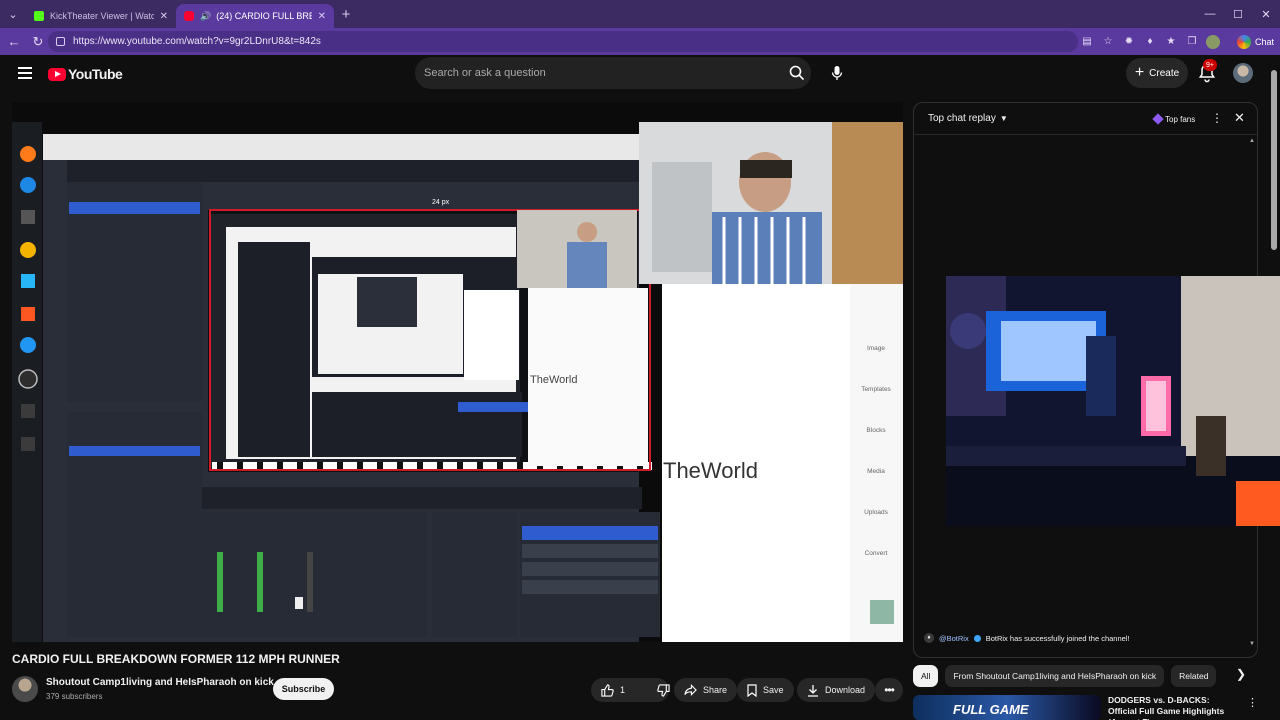 The height and width of the screenshot is (720, 1280). Describe the element at coordinates (205, 16) in the screenshot. I see `speaker-icon: 🔊` at that location.